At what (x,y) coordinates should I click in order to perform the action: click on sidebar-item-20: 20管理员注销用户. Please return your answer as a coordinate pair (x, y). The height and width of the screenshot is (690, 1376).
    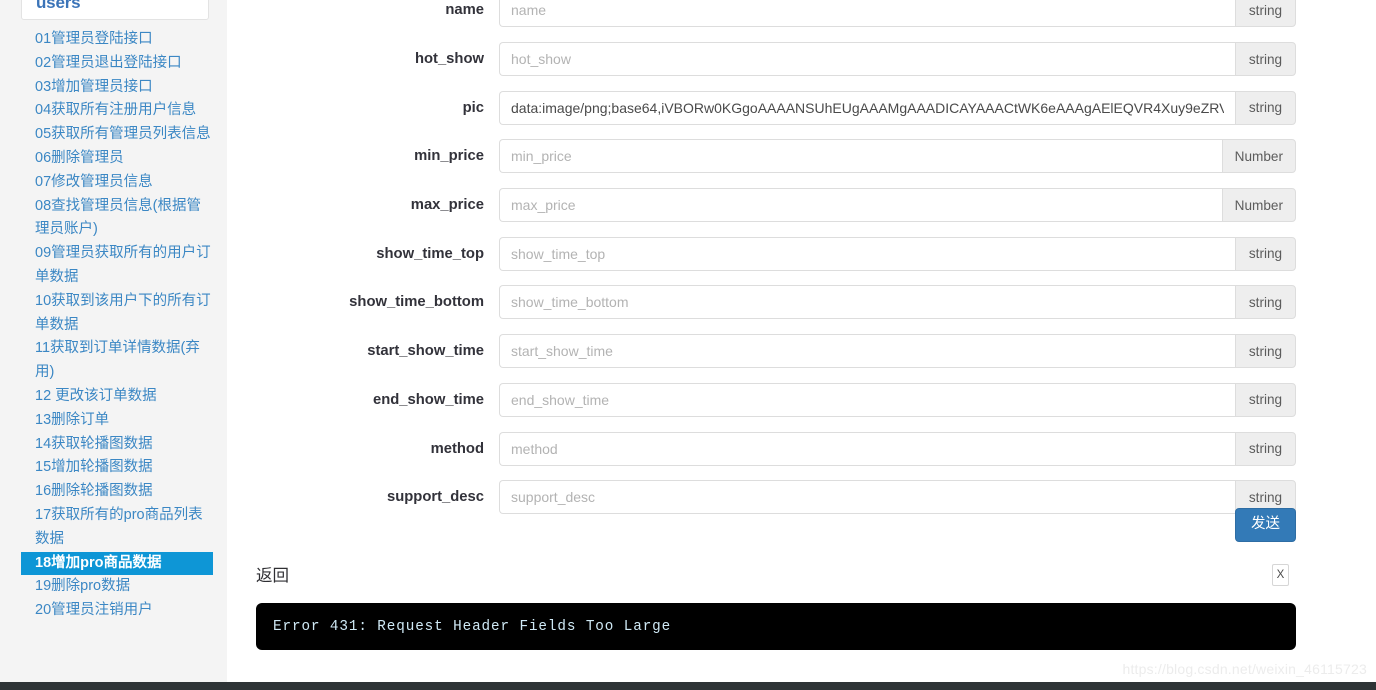
    Looking at the image, I should click on (117, 611).